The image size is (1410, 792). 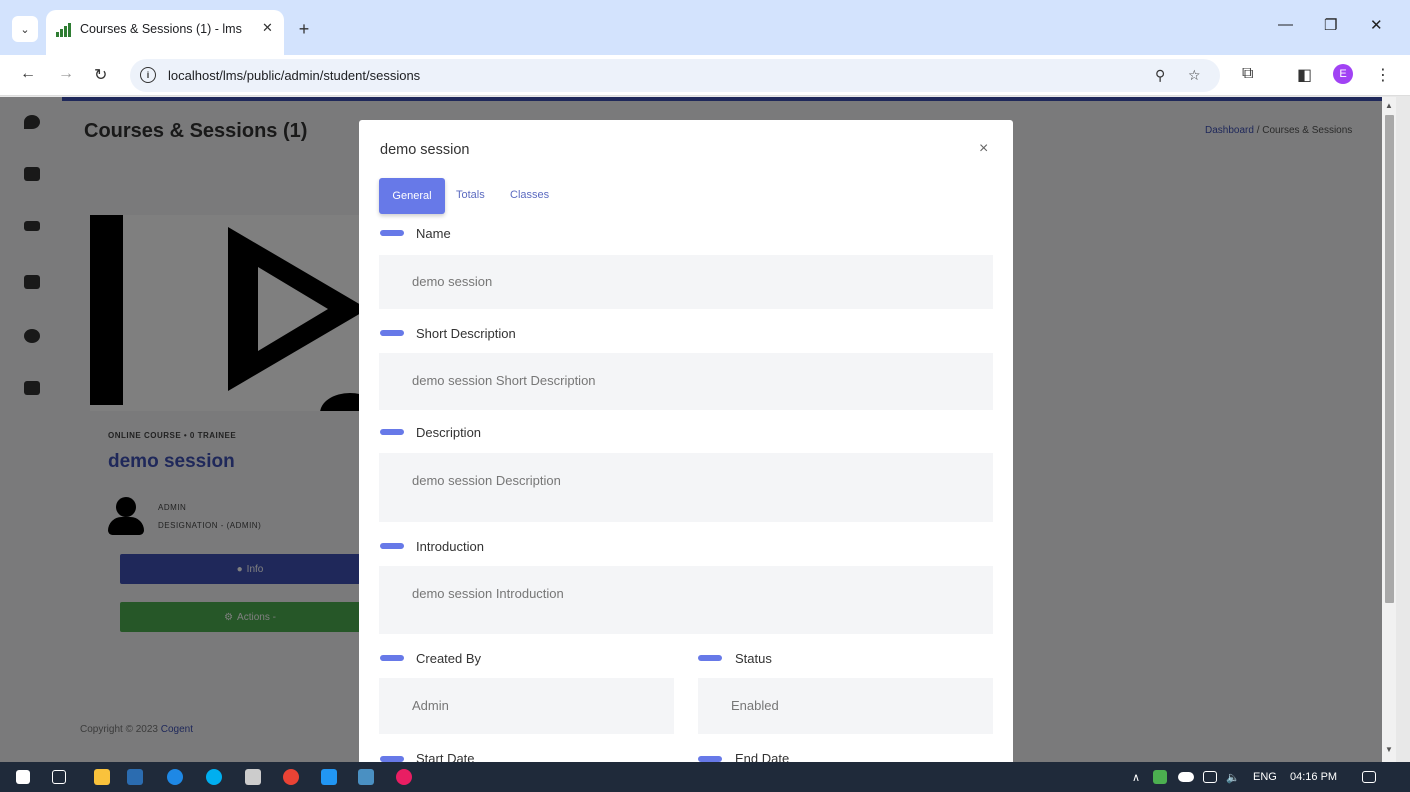 I want to click on back-icon: ←, so click(x=28, y=74).